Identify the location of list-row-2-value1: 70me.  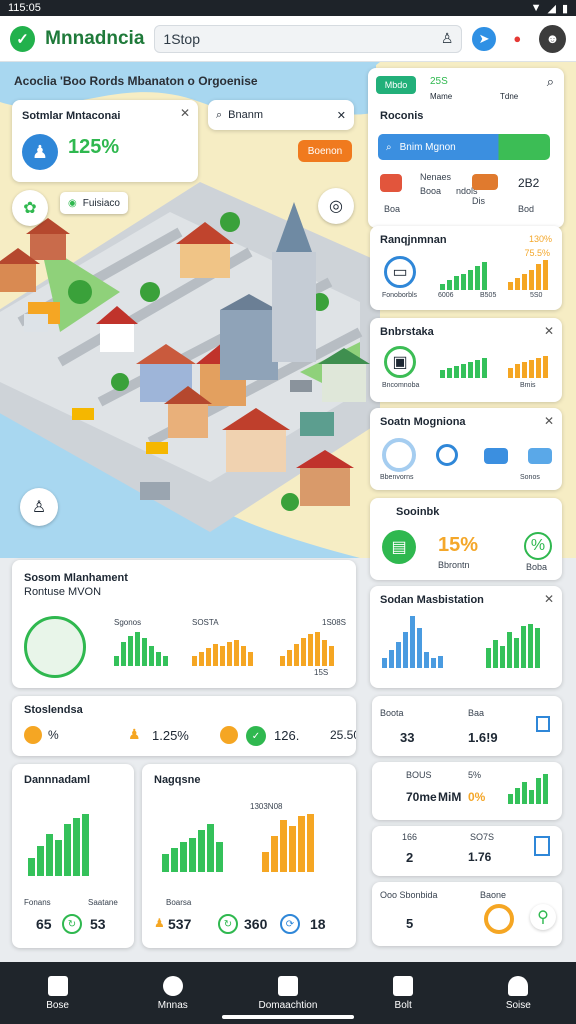
(421, 797).